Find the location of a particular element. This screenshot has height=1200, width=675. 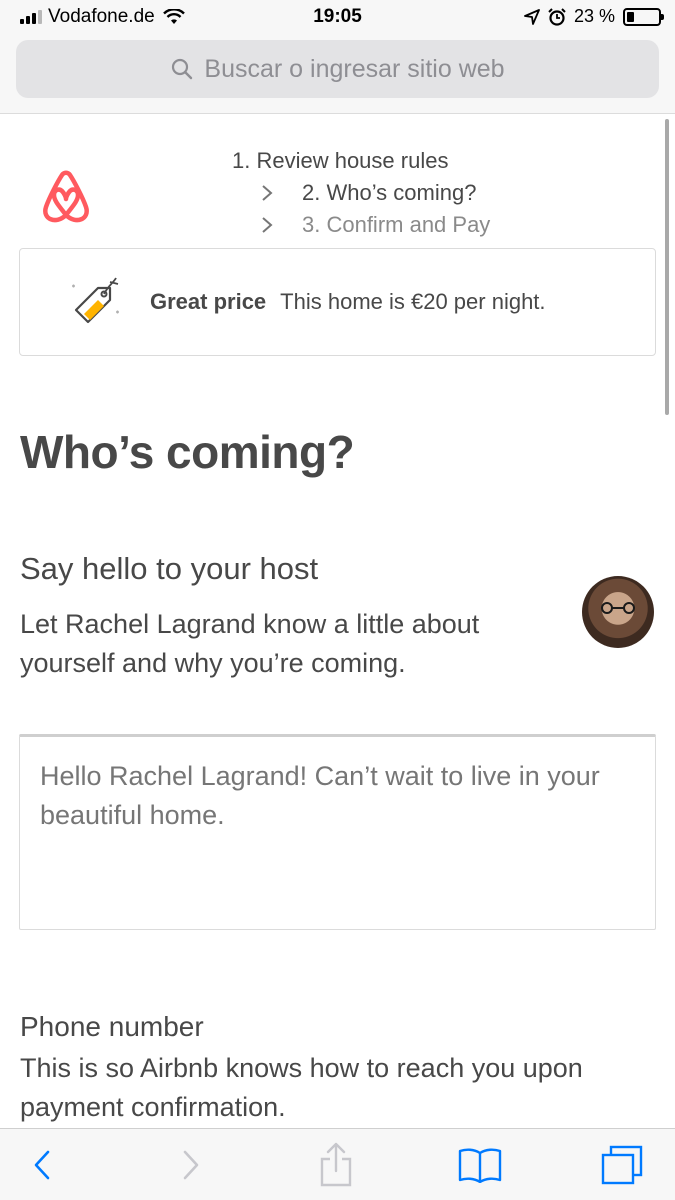

glasses-detail is located at coordinates (618, 608).